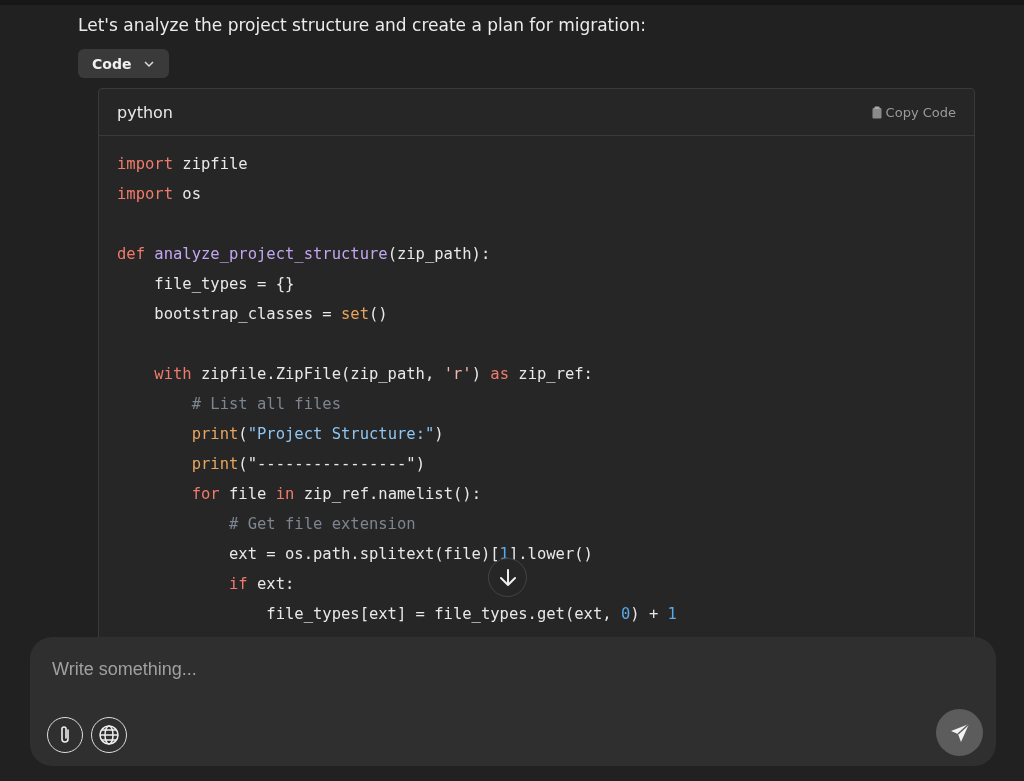  What do you see at coordinates (270, 314) in the screenshot?
I see `code-line: bootstrap_classes = set()` at bounding box center [270, 314].